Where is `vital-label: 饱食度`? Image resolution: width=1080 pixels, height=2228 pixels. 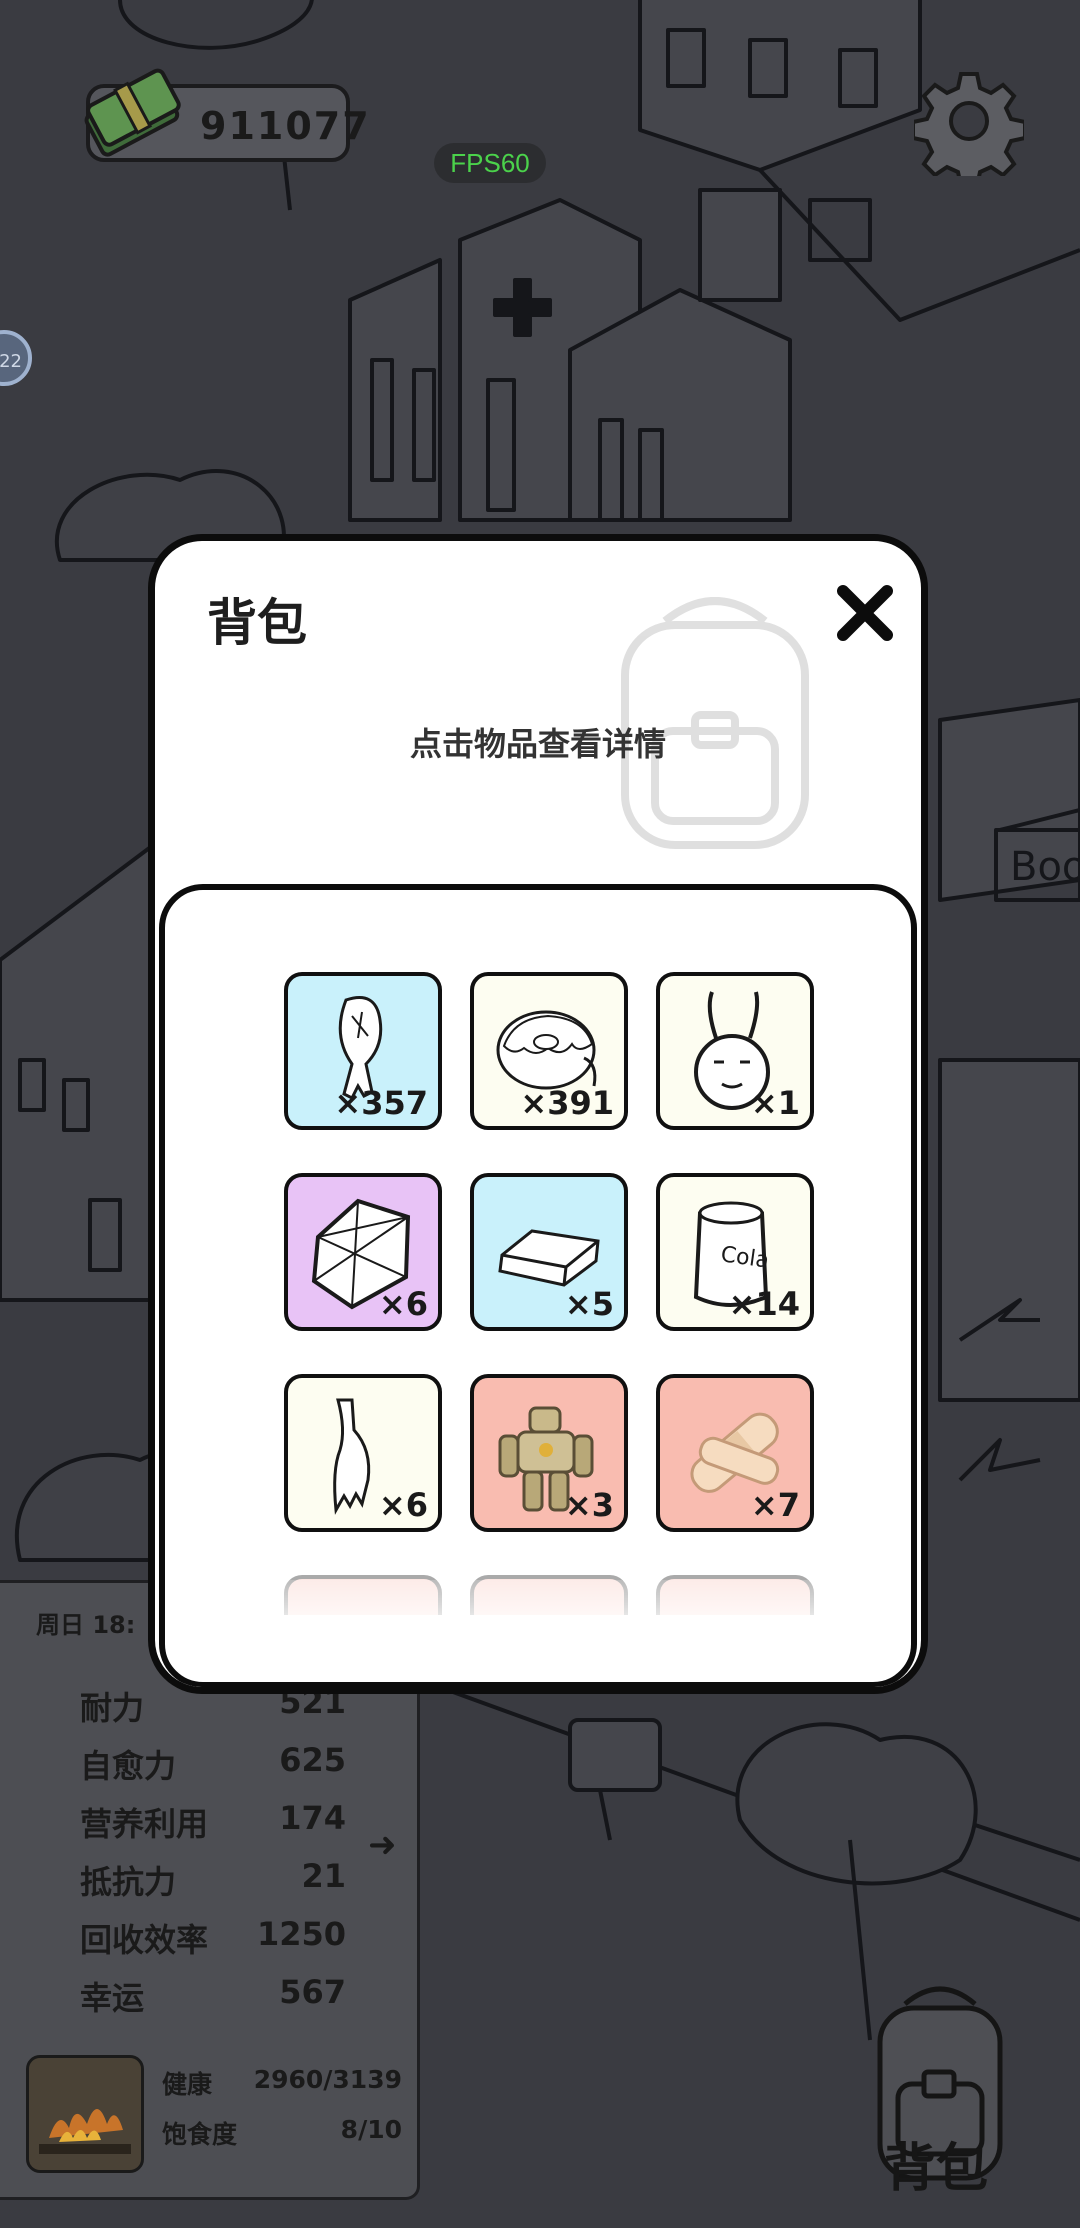
vital-label: 饱食度 is located at coordinates (200, 2134).